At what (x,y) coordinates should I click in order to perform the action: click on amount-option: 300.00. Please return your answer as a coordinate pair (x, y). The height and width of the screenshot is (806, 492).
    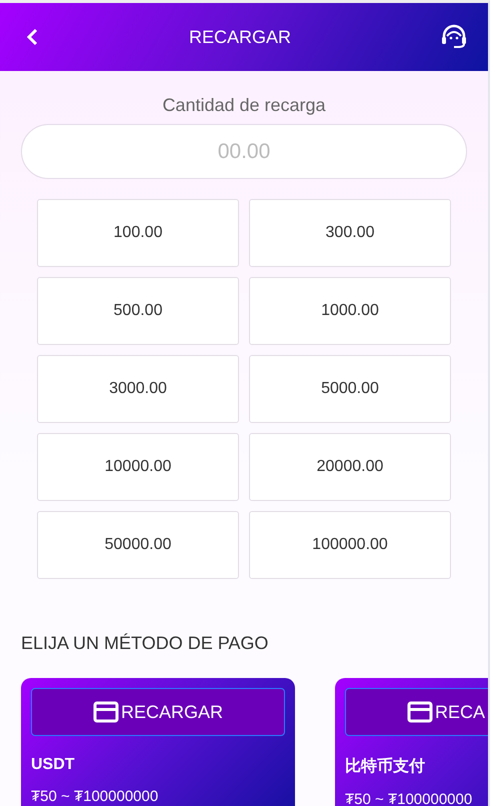
    Looking at the image, I should click on (350, 233).